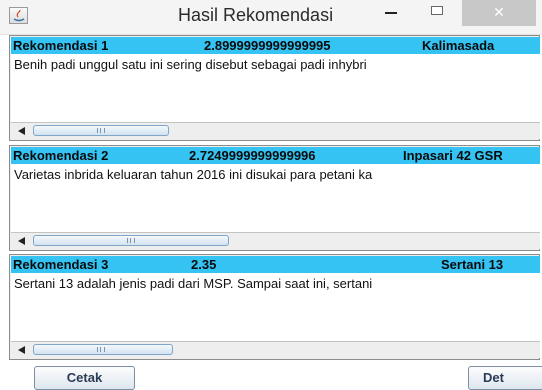 The width and height of the screenshot is (542, 390). Describe the element at coordinates (505, 378) in the screenshot. I see `detail-button: Det` at that location.